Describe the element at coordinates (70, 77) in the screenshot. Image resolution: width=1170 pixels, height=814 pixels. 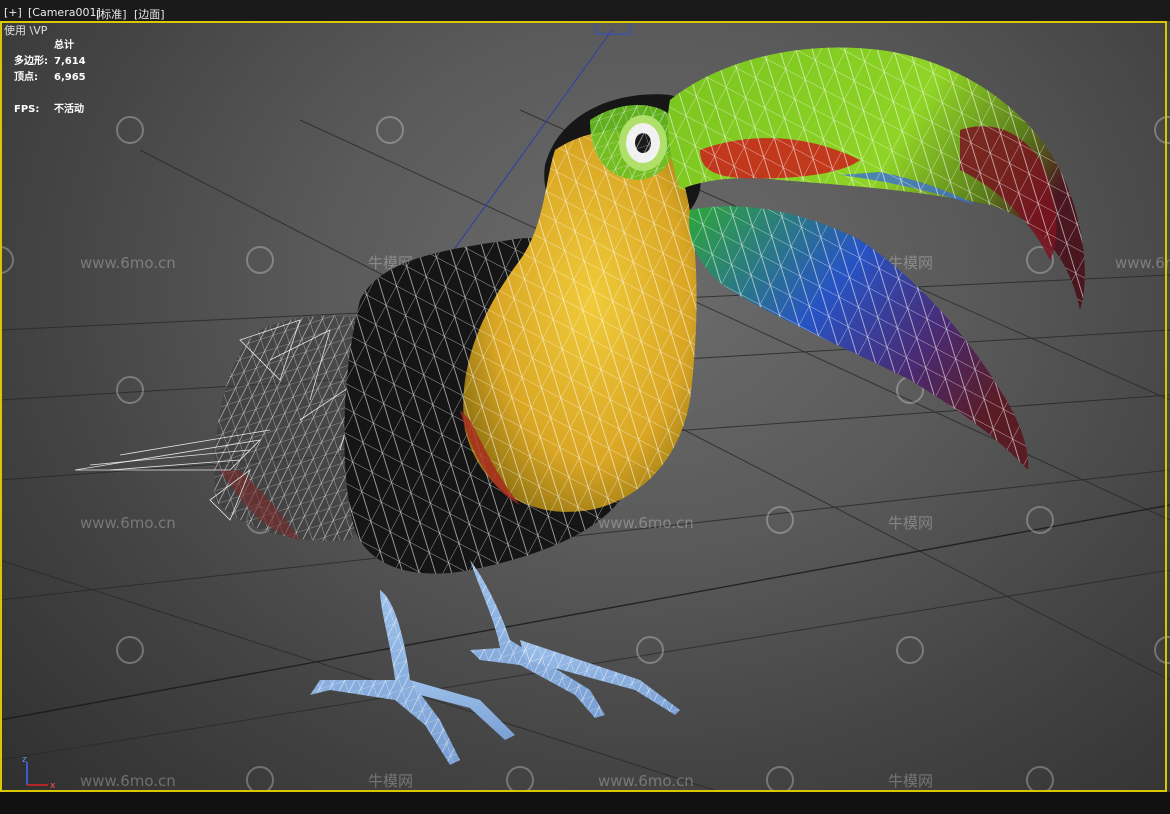
I see `vertices-value: 6,965` at that location.